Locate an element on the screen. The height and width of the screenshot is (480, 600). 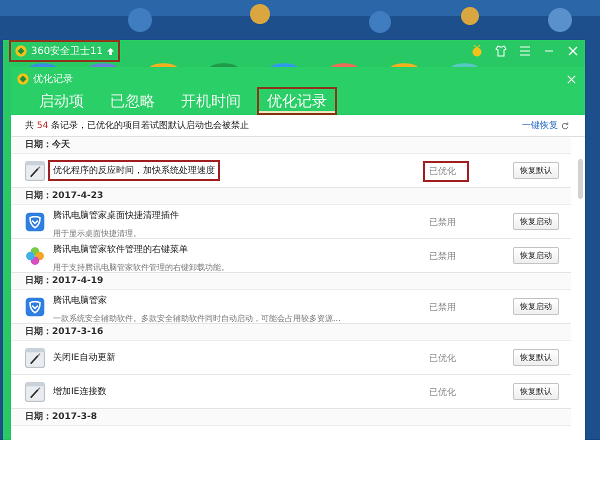
date-header: 日期：2017-3-16 is located at coordinates (291, 332).